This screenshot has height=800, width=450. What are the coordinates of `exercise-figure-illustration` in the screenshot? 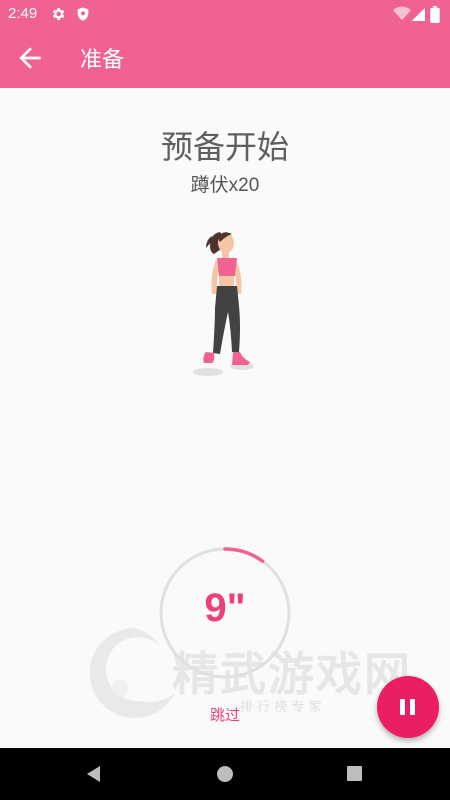 It's located at (223, 304).